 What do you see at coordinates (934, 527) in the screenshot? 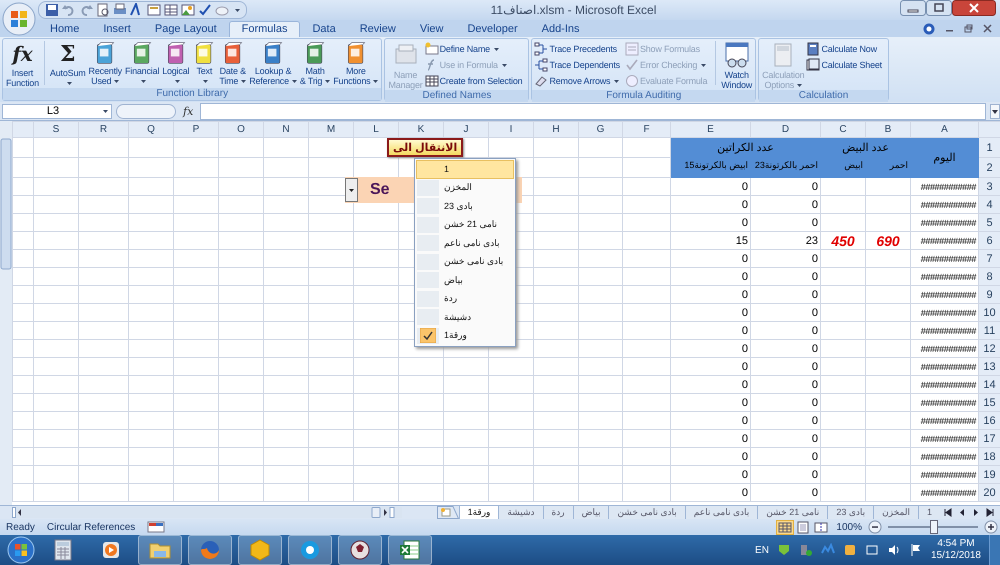
I see `zoom-slider-thumb` at bounding box center [934, 527].